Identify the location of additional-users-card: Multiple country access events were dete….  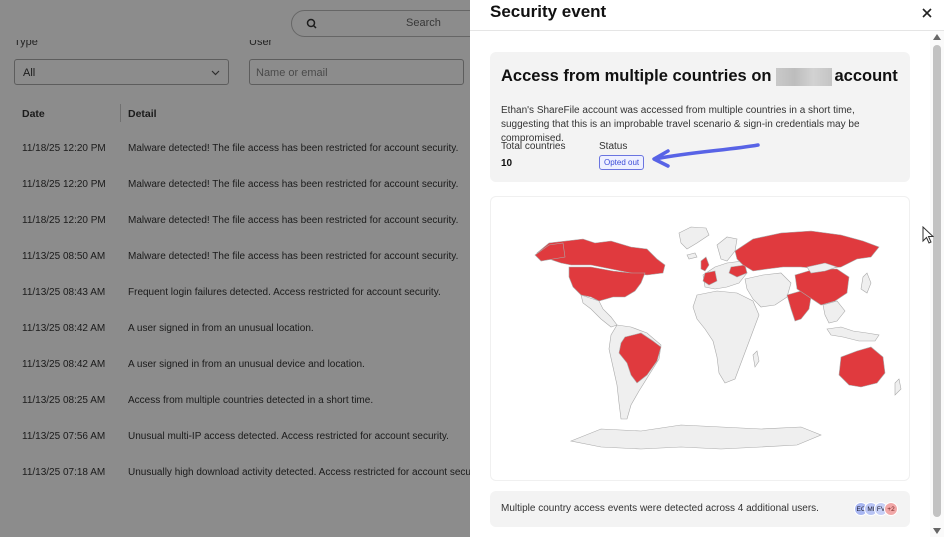
(700, 509).